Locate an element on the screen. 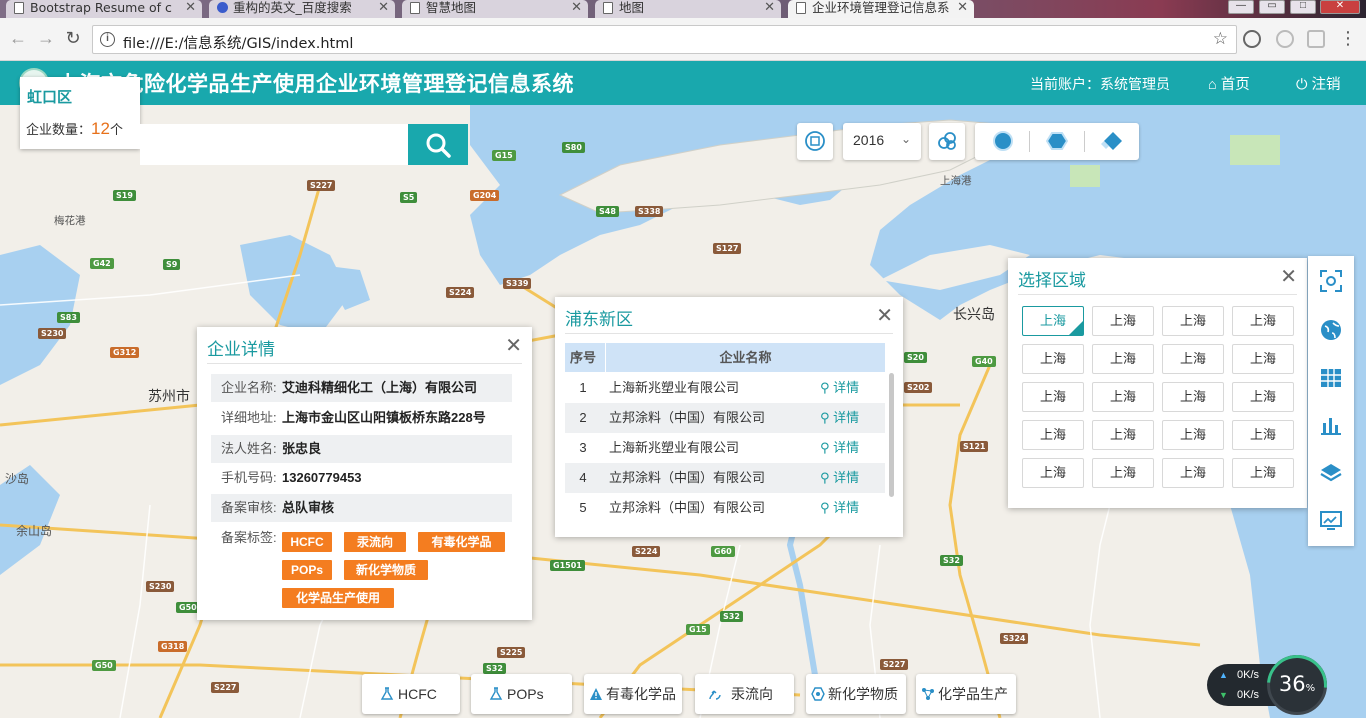 This screenshot has width=1366, height=718. logout-link: ⏻ 注销 is located at coordinates (1318, 83).